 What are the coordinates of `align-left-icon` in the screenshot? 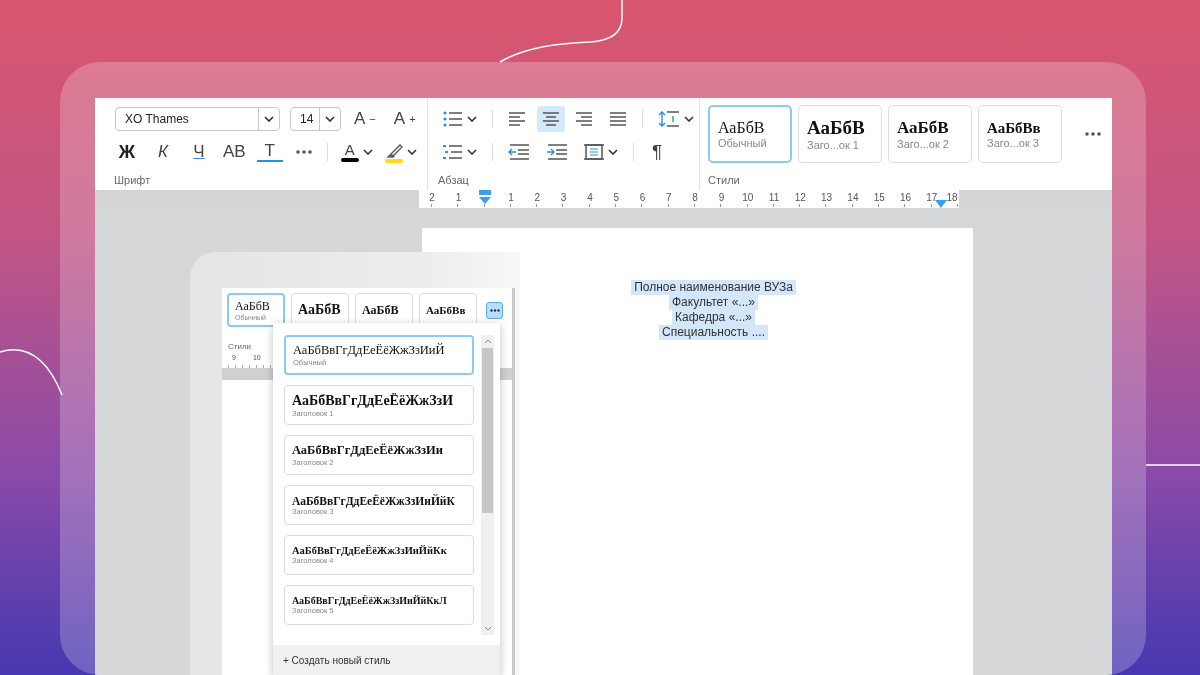 It's located at (516, 119).